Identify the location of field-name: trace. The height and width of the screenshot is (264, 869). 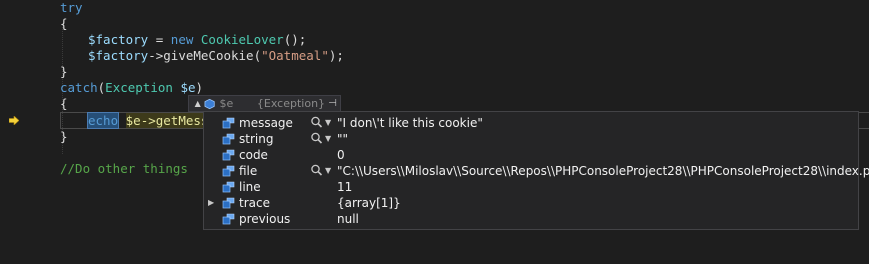
(254, 203).